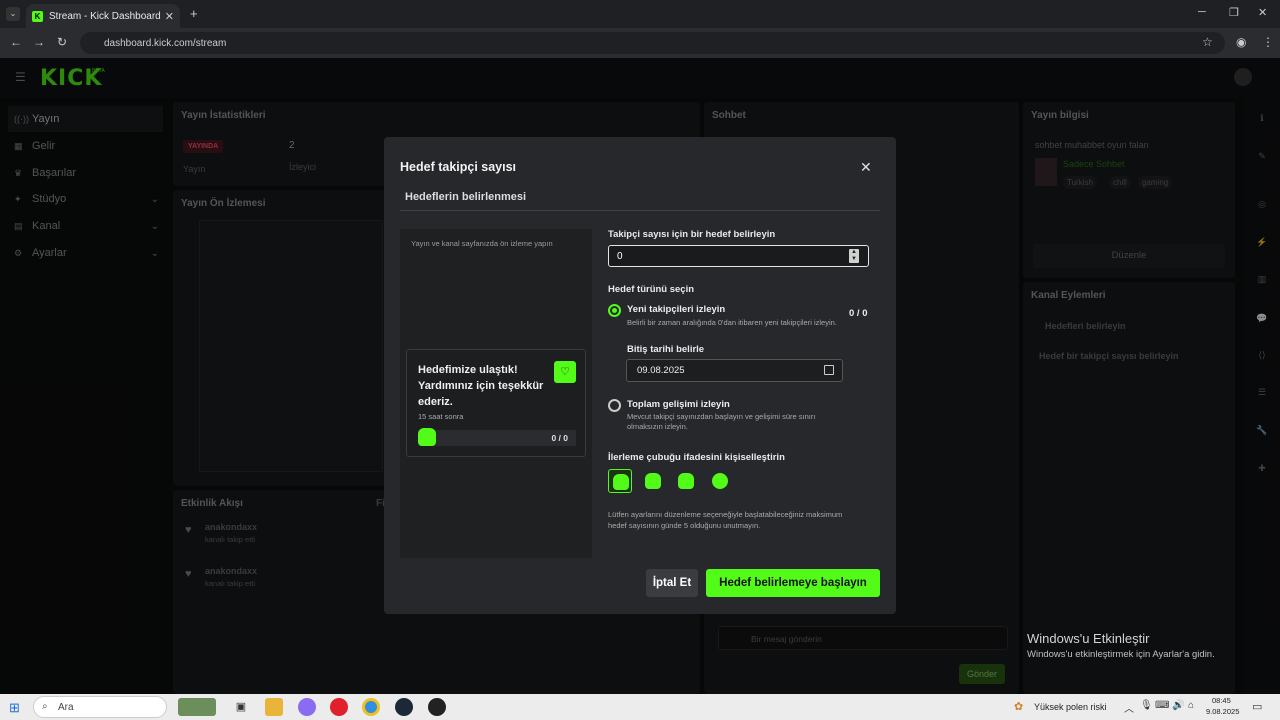 This screenshot has height=720, width=1280. Describe the element at coordinates (652, 43) in the screenshot. I see `address-bar: dashboard.kick.com/stream` at that location.